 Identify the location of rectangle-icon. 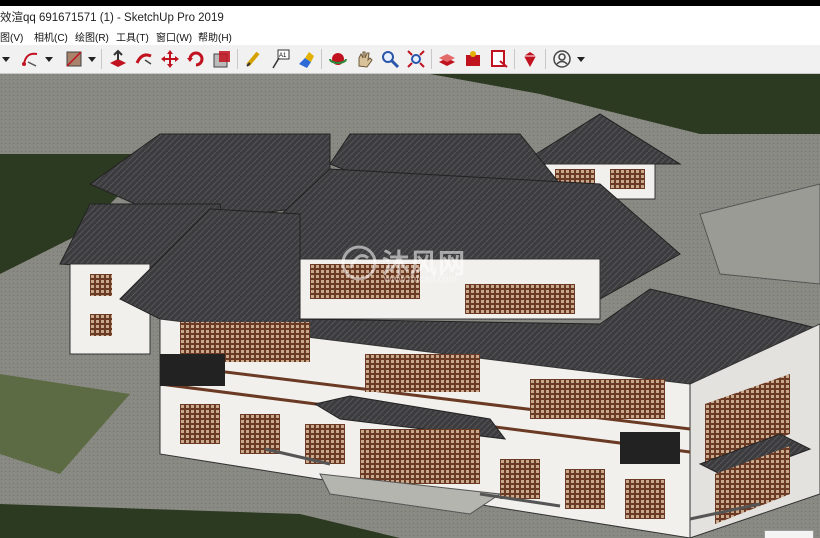
(74, 59).